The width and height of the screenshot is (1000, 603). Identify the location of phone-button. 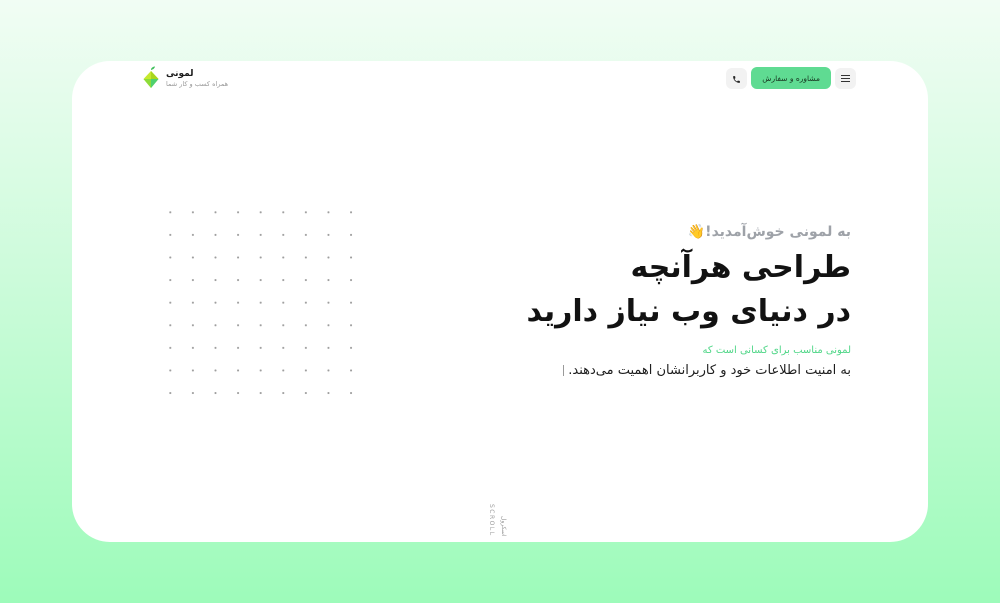
(737, 78).